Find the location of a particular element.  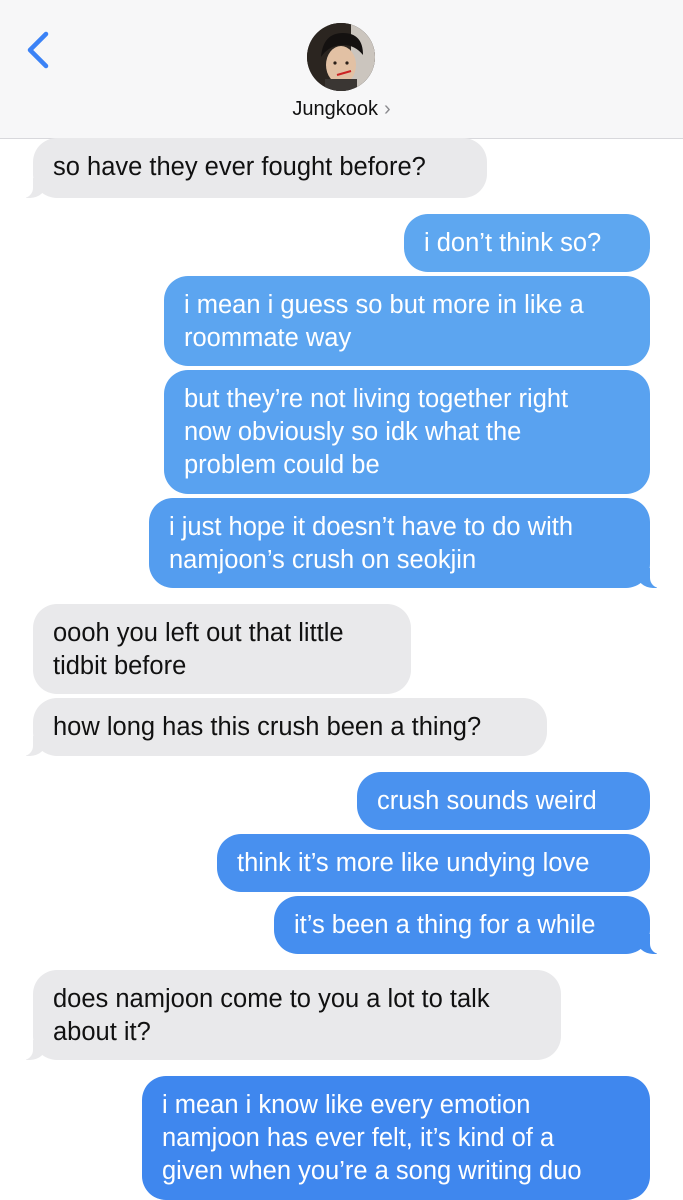

received-message-bubble: how long has this crush been a thing? is located at coordinates (277, 727).